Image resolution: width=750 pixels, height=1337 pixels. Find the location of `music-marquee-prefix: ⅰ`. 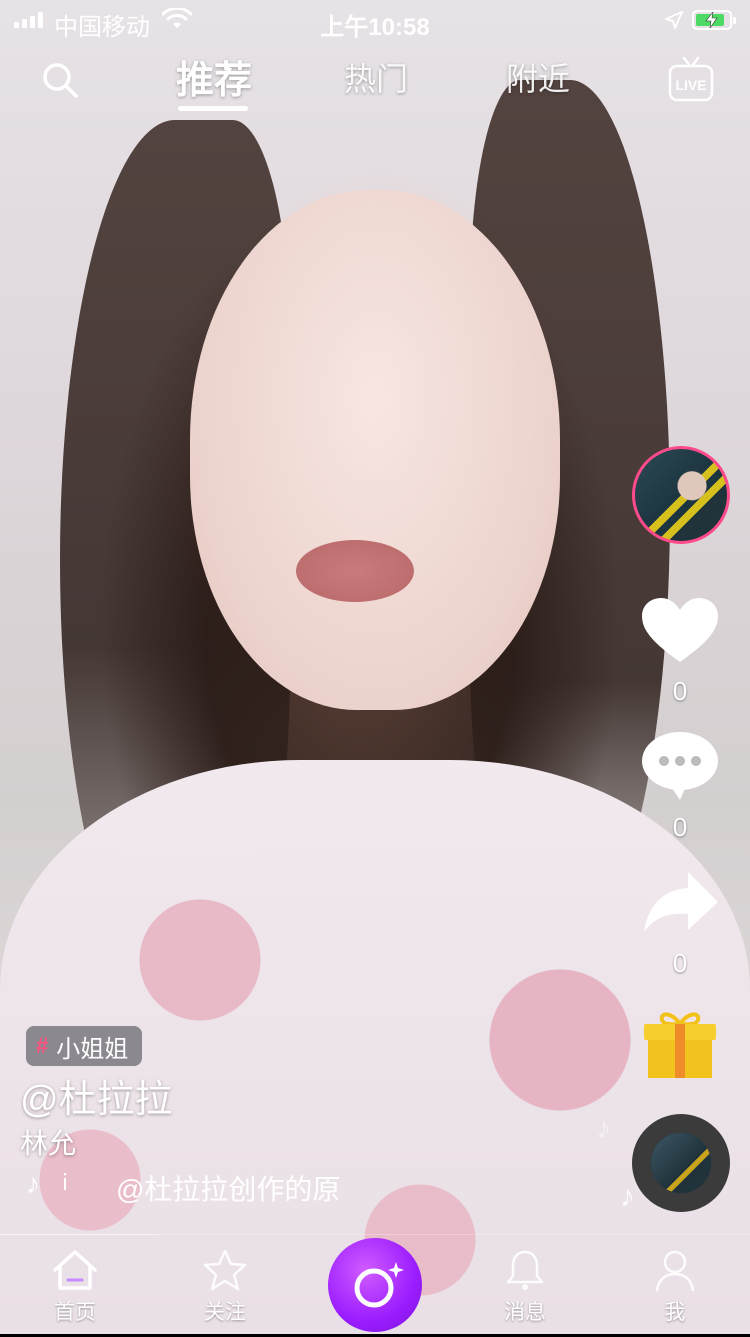

music-marquee-prefix: ⅰ is located at coordinates (65, 1182).